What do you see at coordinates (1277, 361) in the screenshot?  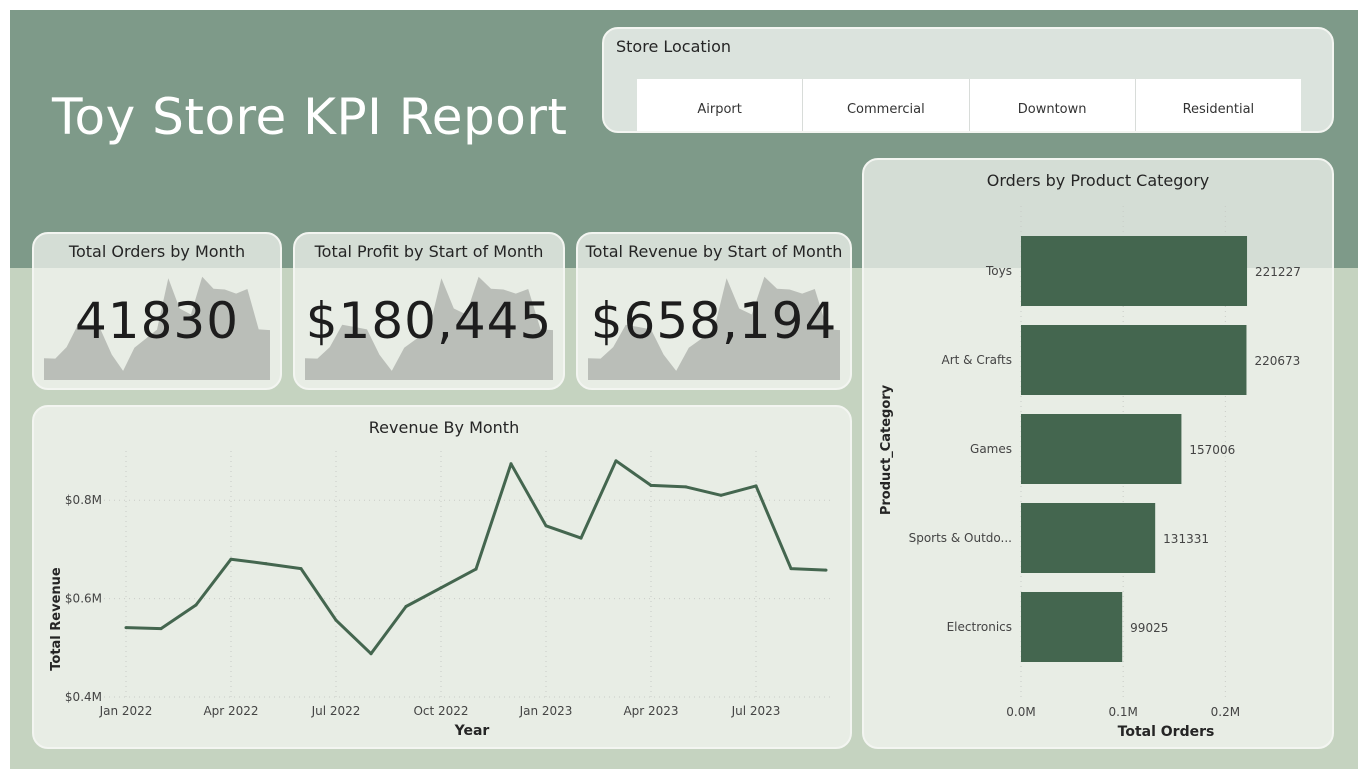 I see `bar-value-label: 220673` at bounding box center [1277, 361].